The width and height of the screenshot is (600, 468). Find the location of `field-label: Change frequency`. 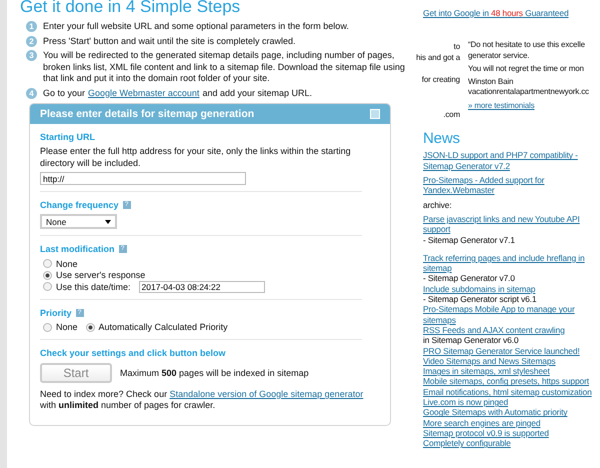

field-label: Change frequency is located at coordinates (79, 205).